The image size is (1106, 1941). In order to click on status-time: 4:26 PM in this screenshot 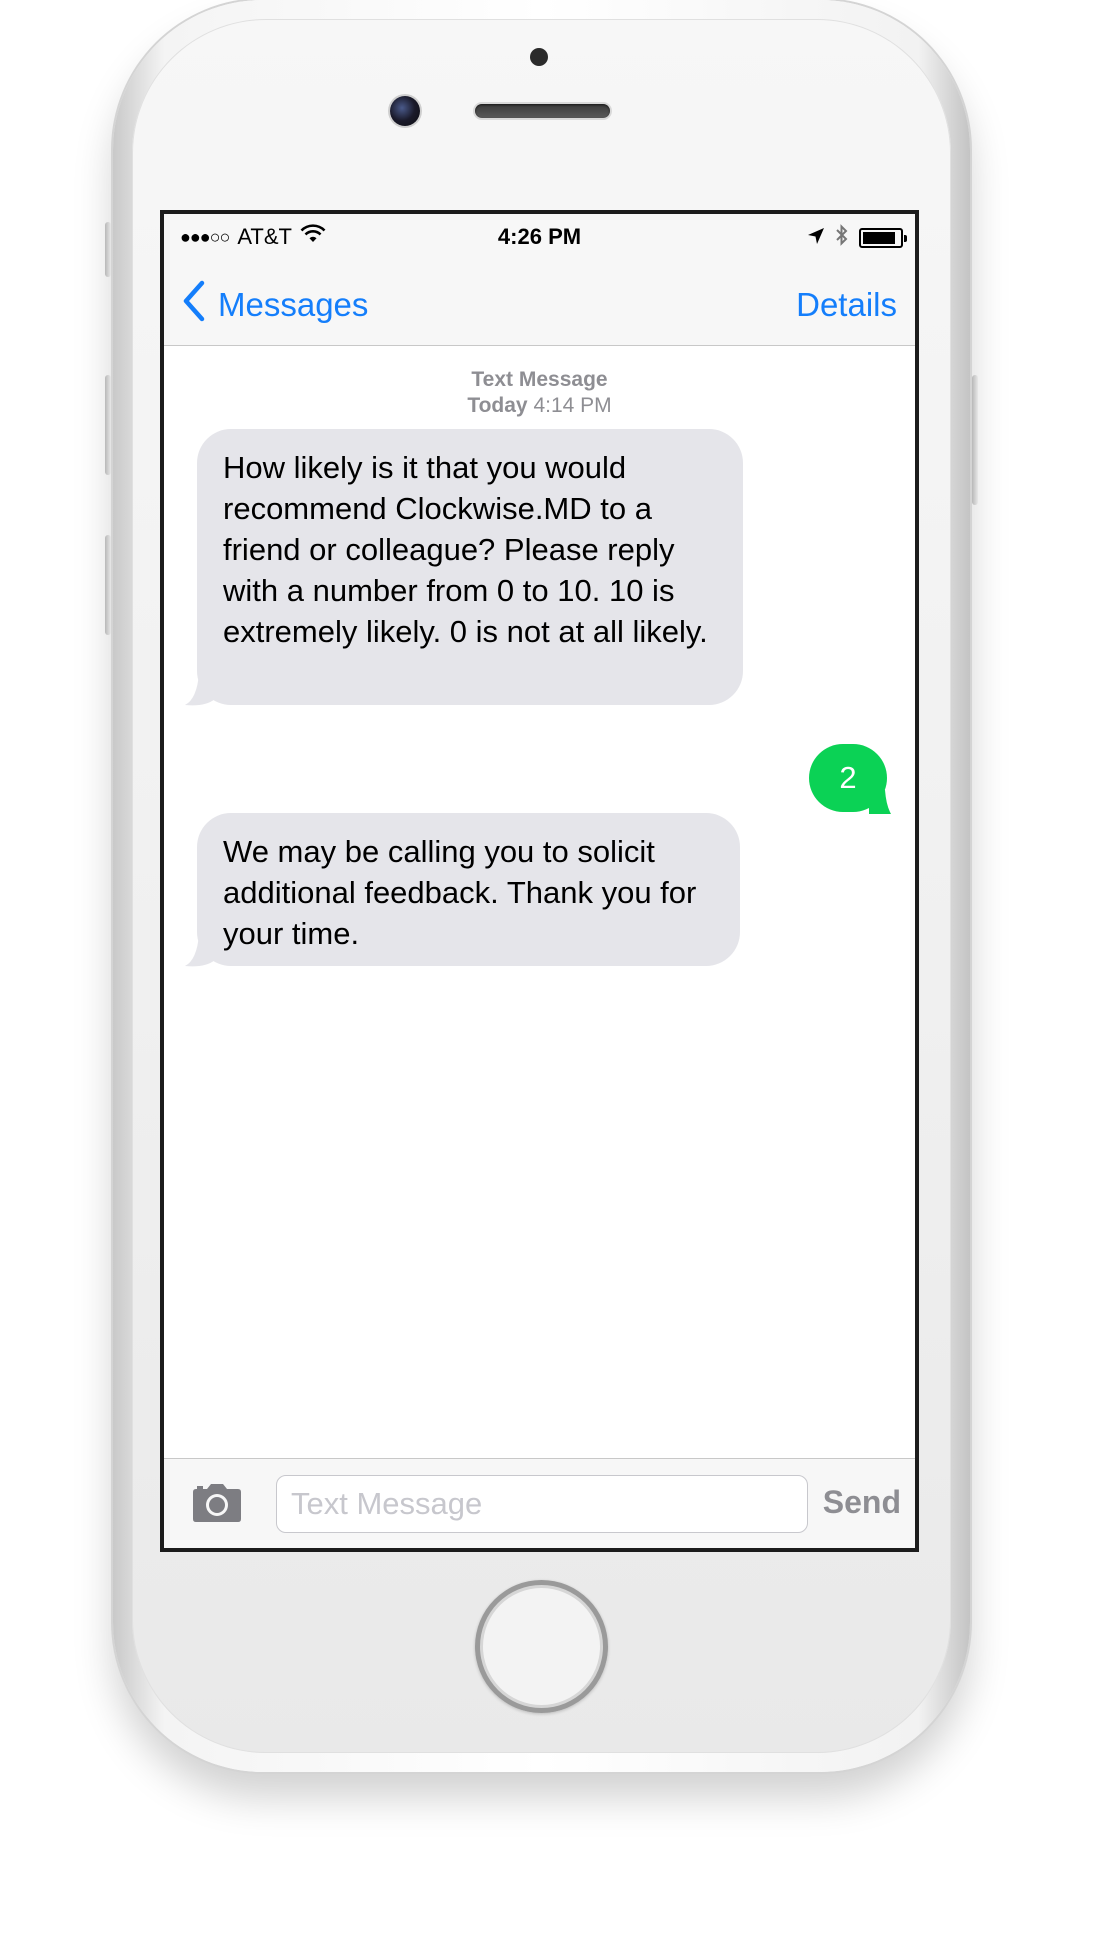, I will do `click(539, 236)`.